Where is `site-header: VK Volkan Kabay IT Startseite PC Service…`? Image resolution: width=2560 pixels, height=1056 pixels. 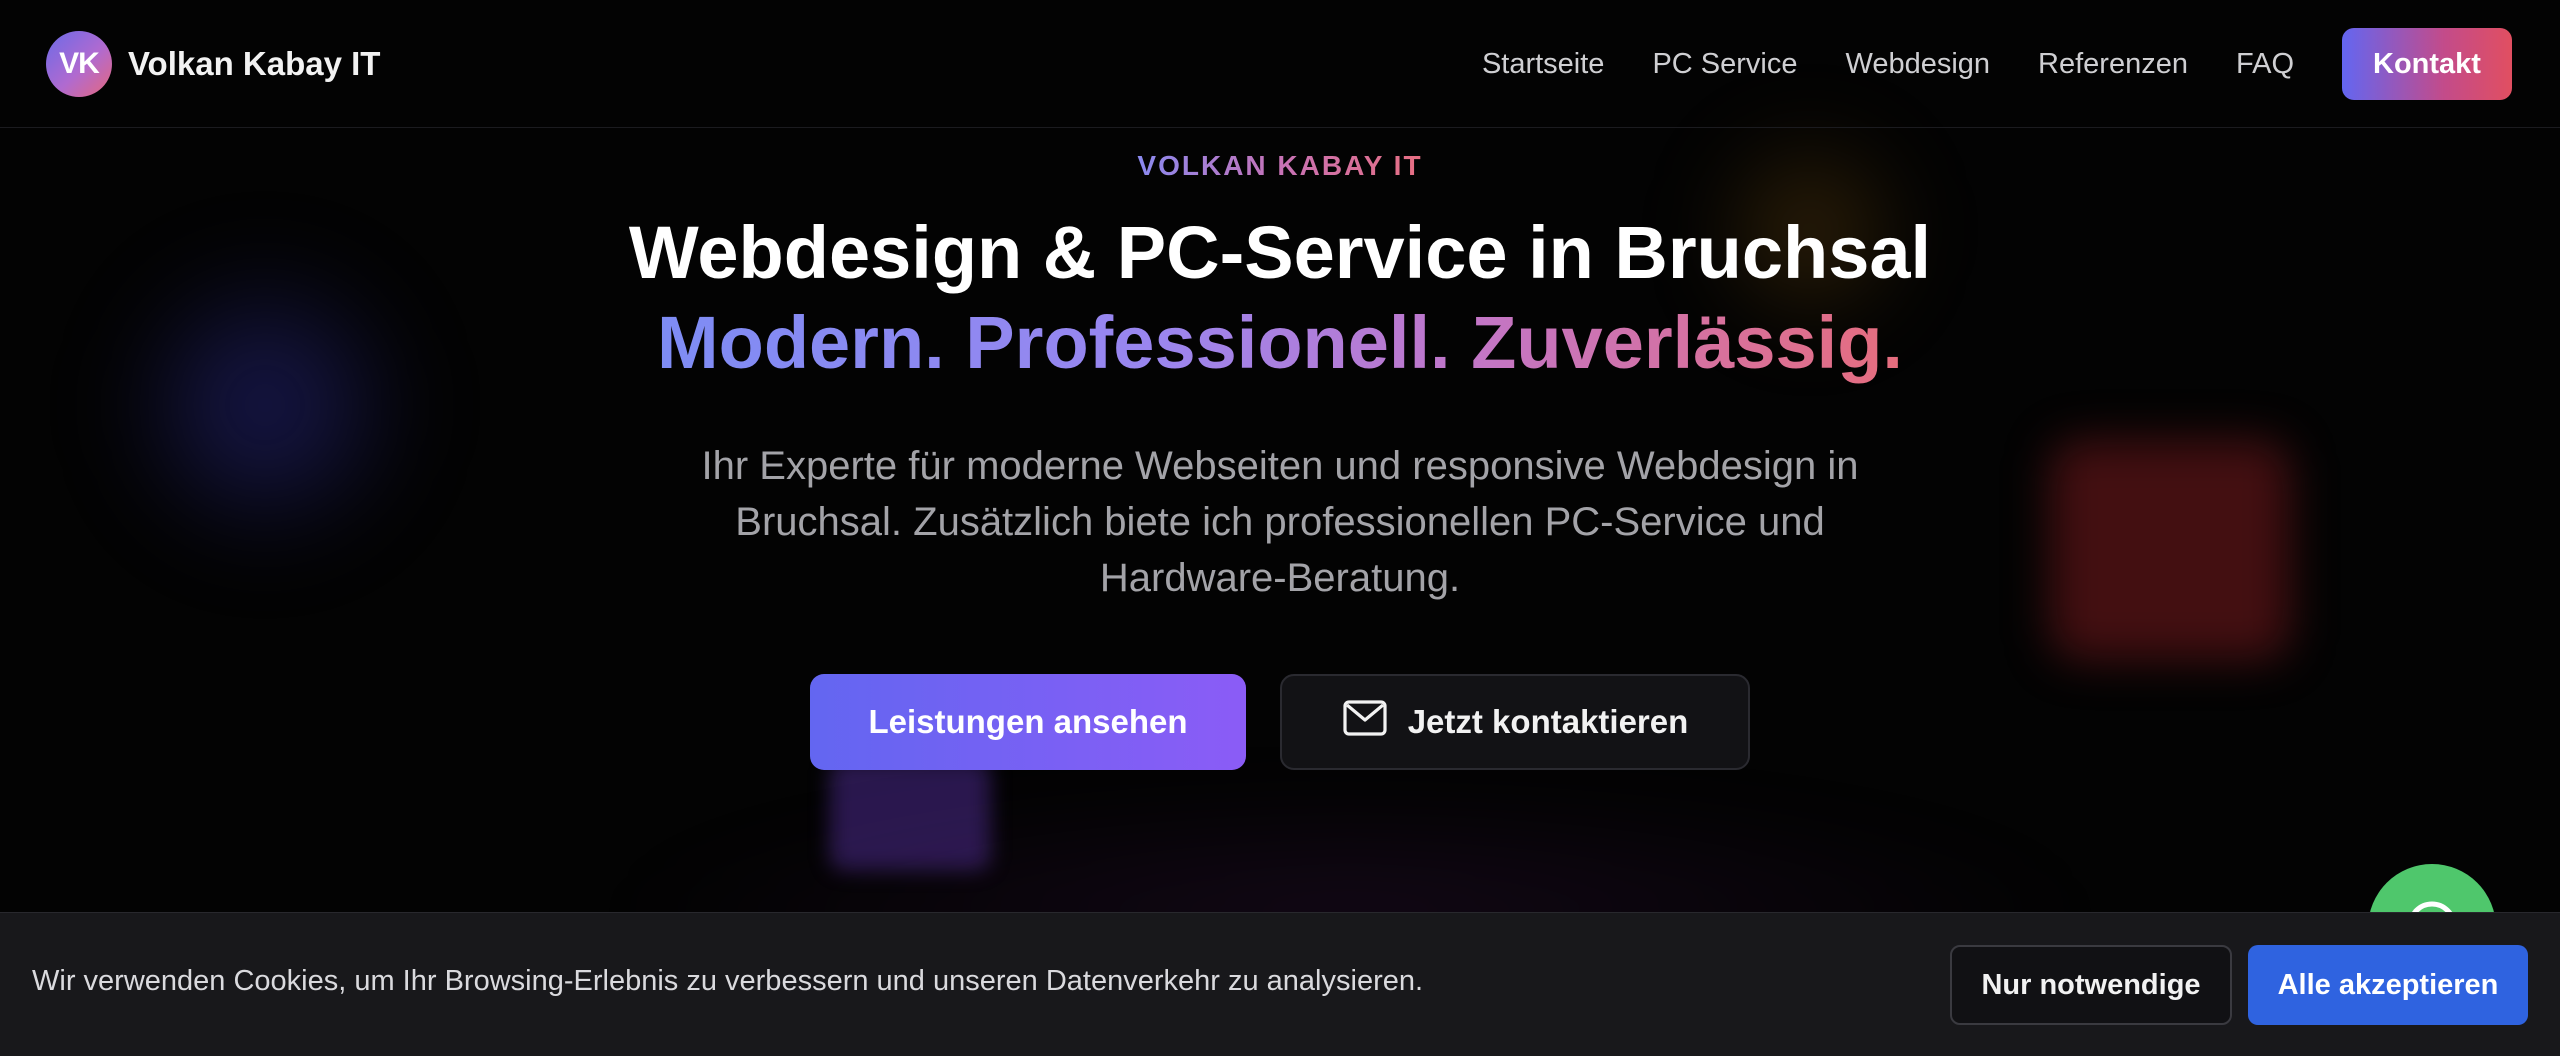
site-header: VK Volkan Kabay IT Startseite PC Service… is located at coordinates (1280, 64).